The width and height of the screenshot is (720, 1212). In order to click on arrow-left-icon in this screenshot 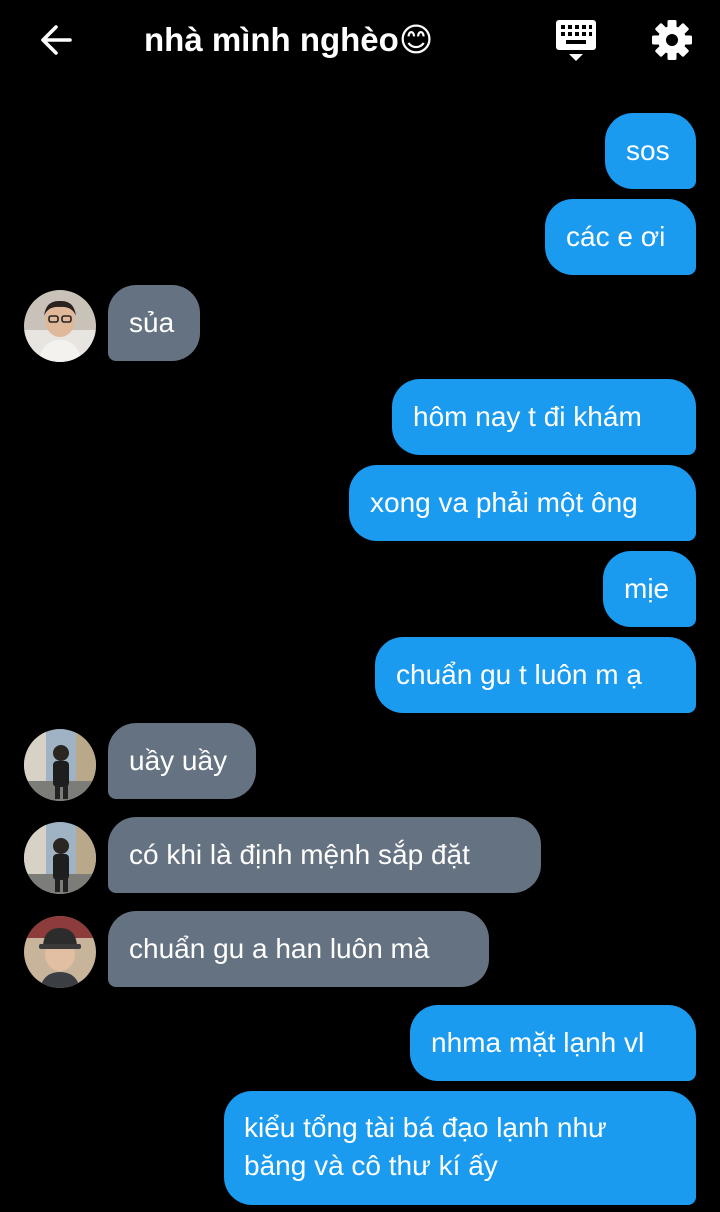, I will do `click(56, 40)`.